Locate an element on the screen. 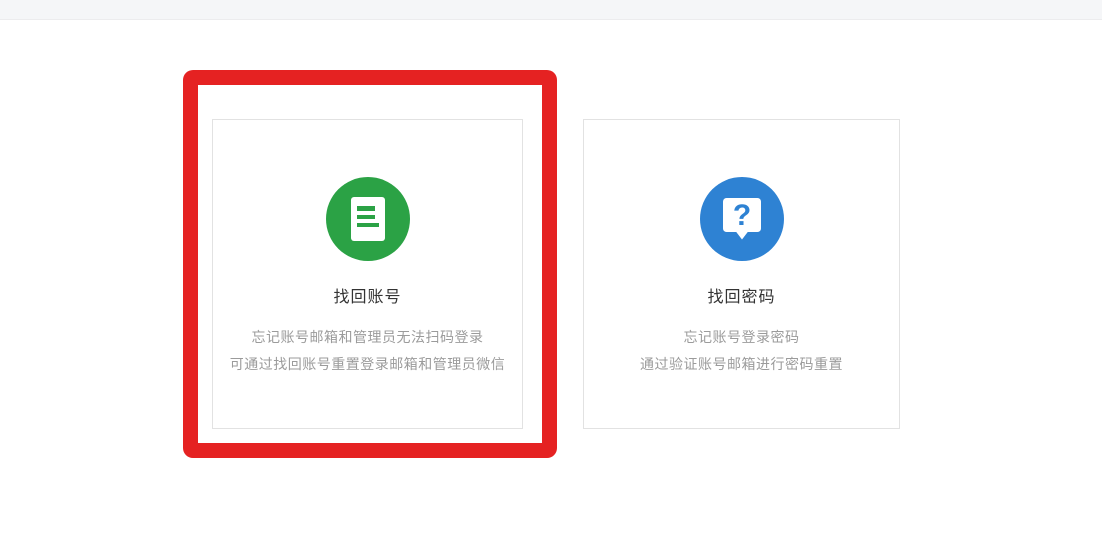 This screenshot has height=560, width=1102. recover-account-description: 忘记账号邮箱和管理员无法扫码登录 可通过找回账号重置登录邮箱和管理员微信 is located at coordinates (368, 351).